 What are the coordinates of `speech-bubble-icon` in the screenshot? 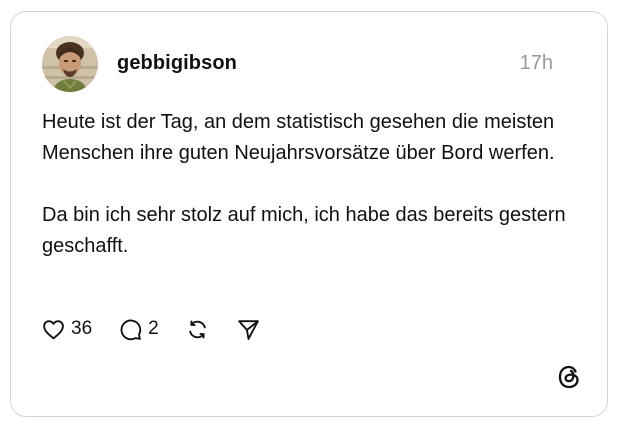 It's located at (130, 329).